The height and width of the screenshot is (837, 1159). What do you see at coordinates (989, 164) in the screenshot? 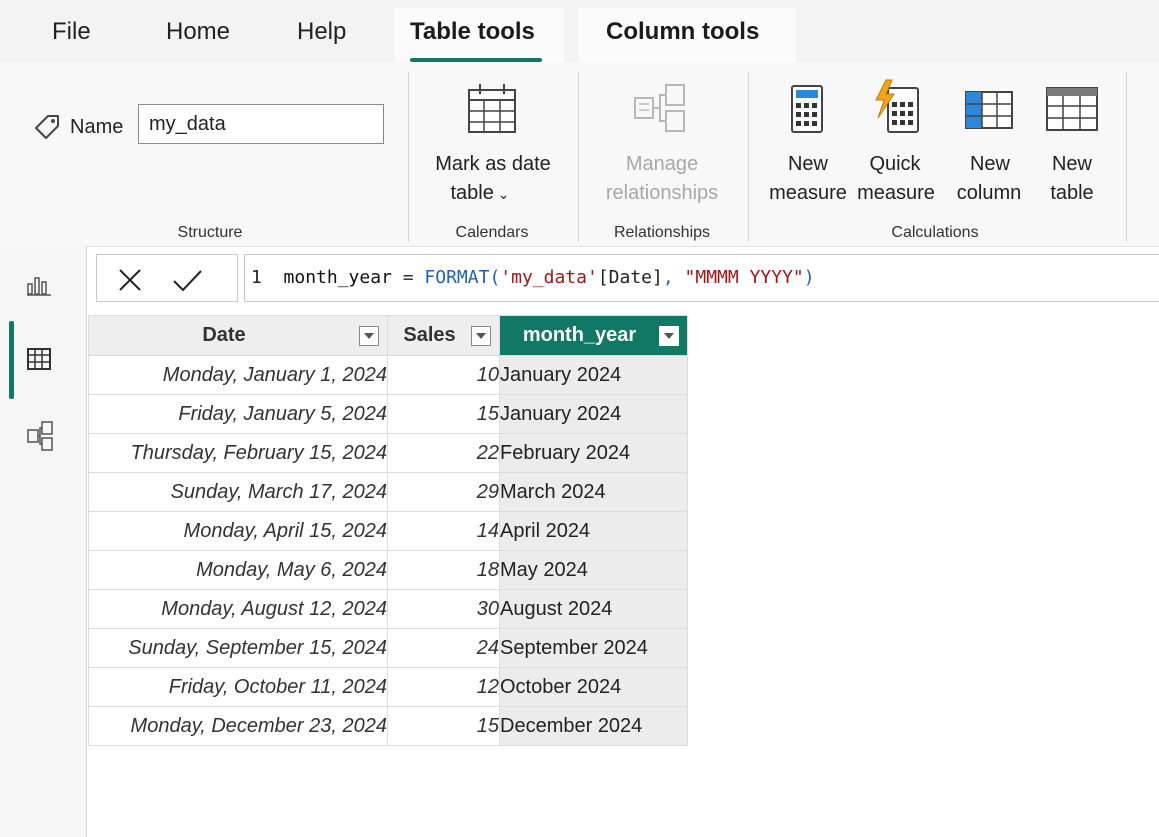
I see `new-column-label-1: New` at bounding box center [989, 164].